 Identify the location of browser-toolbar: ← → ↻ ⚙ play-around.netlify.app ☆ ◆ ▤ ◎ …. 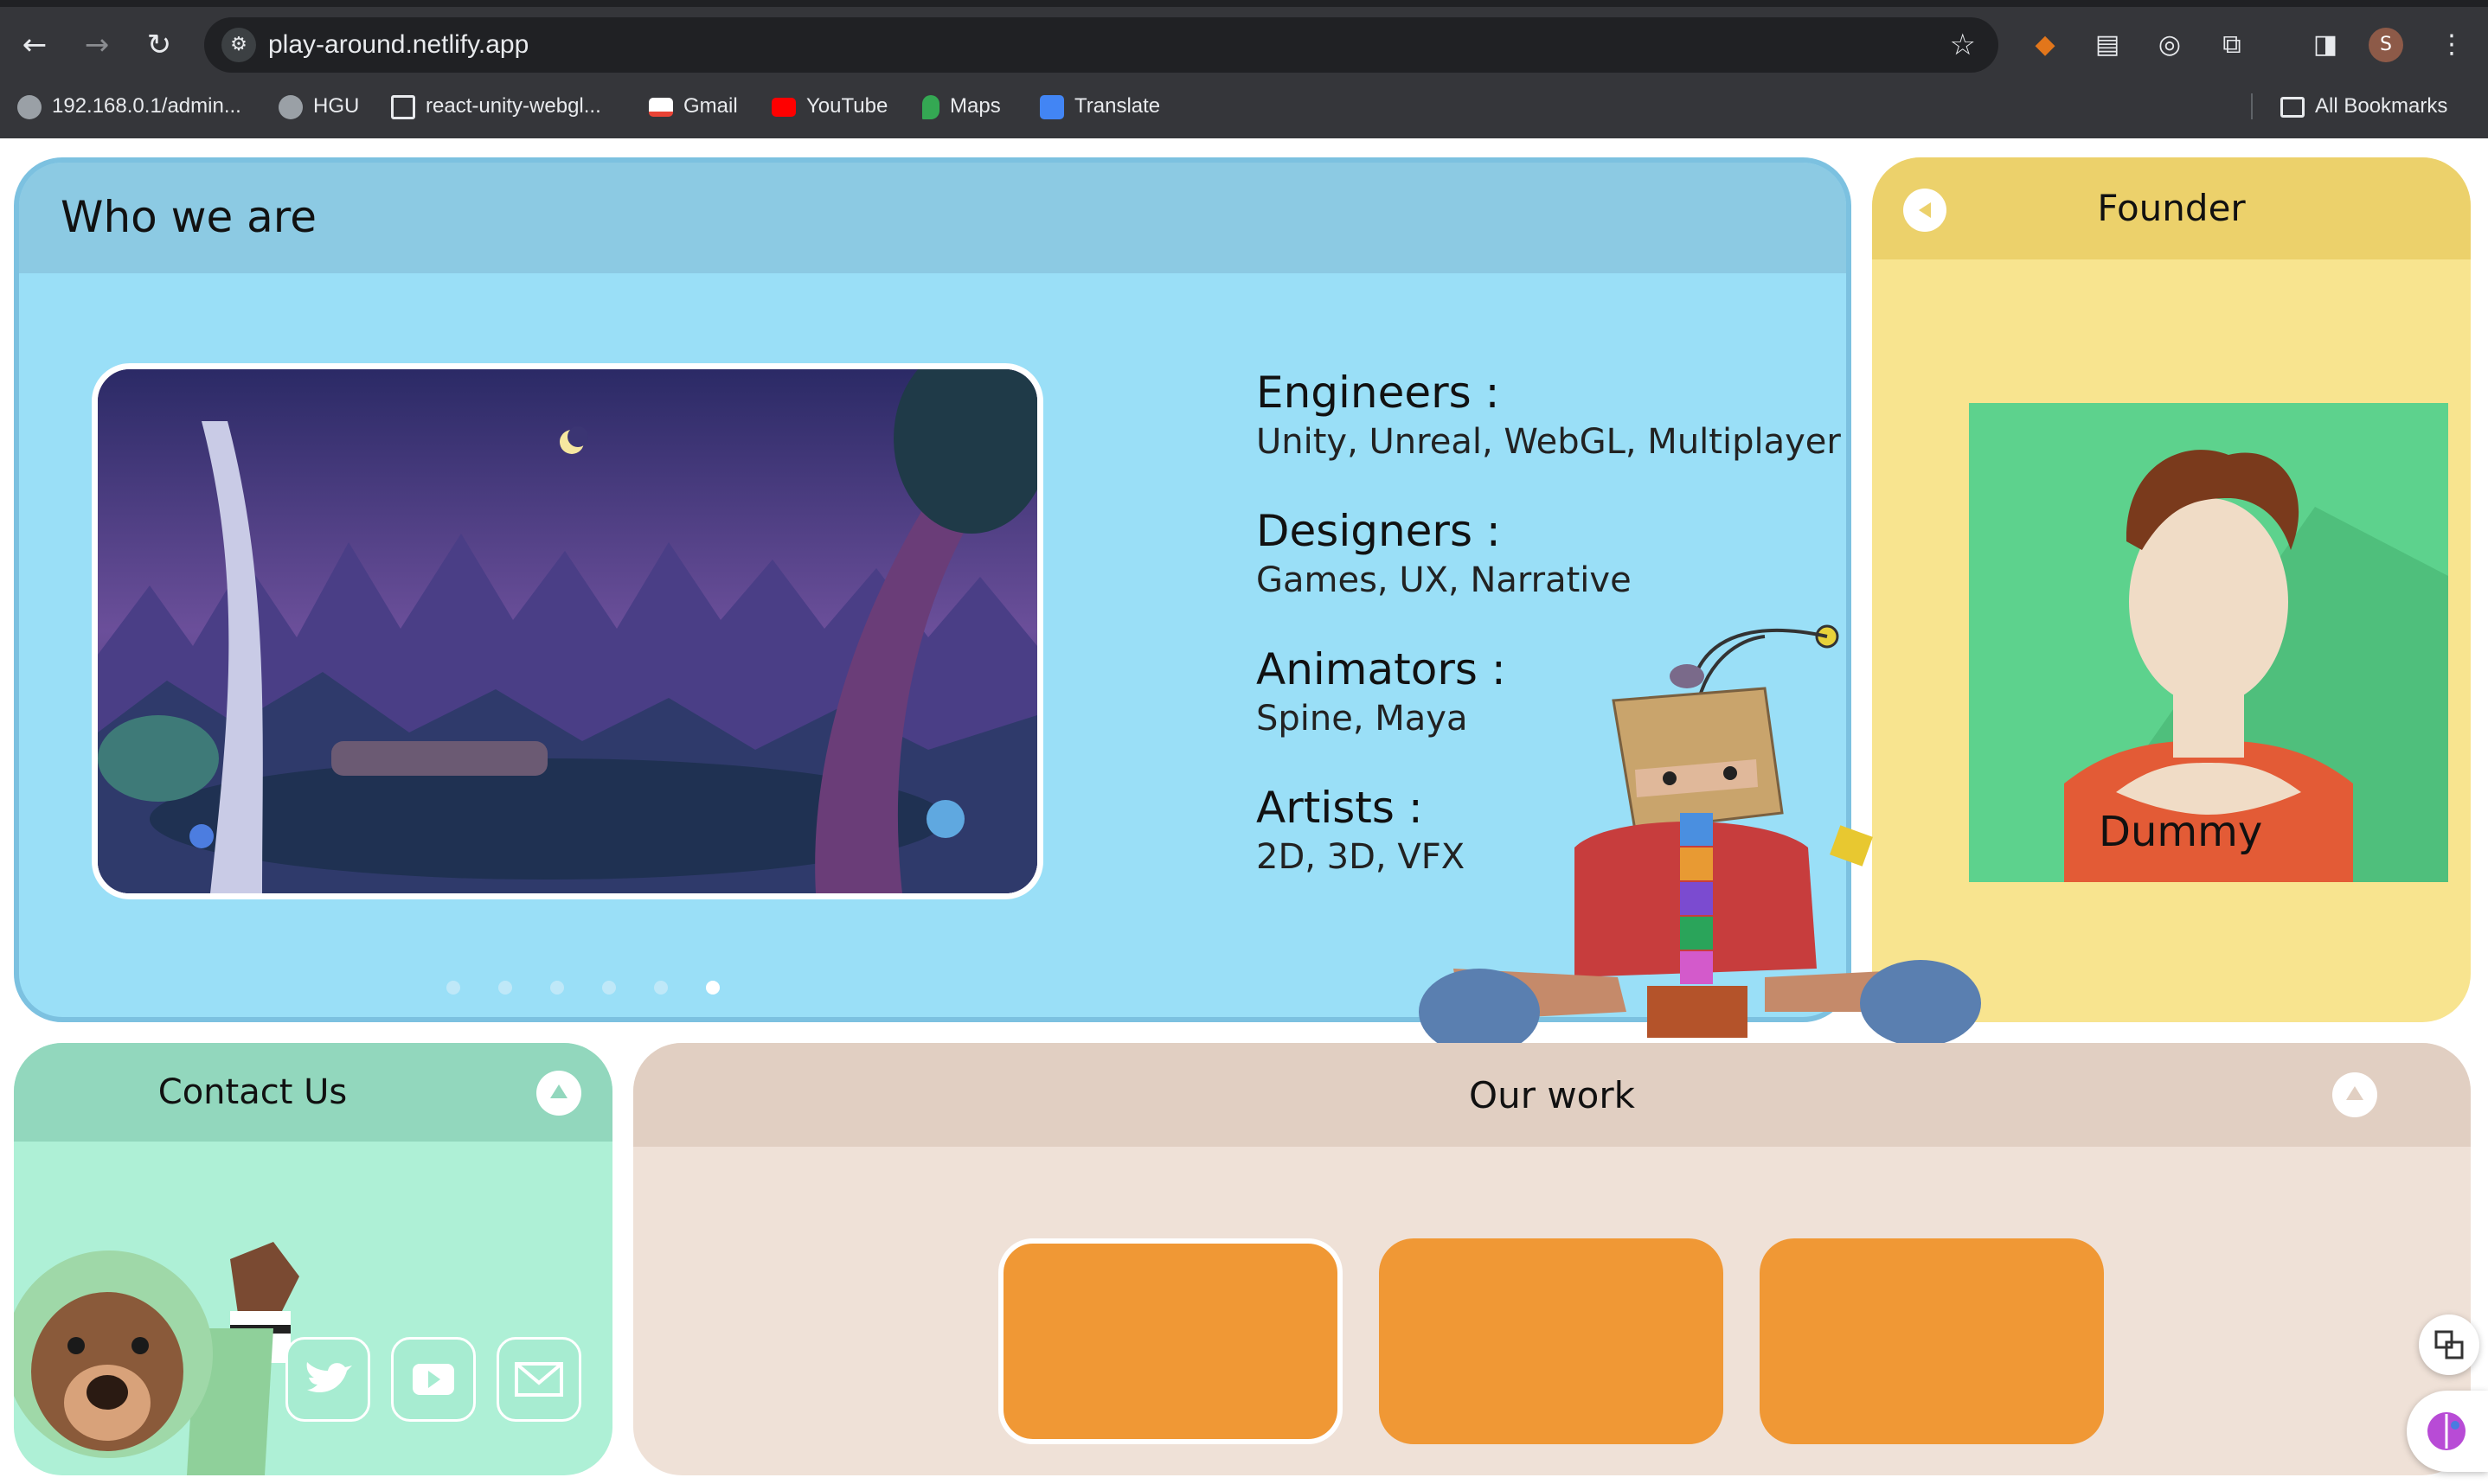
(1244, 41).